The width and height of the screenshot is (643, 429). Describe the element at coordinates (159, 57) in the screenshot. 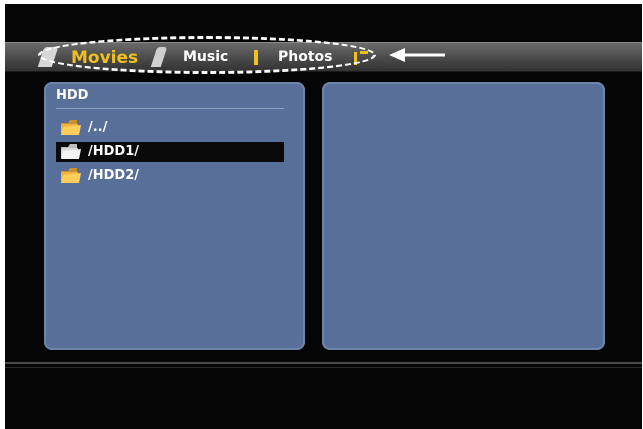

I see `tab-divider` at that location.